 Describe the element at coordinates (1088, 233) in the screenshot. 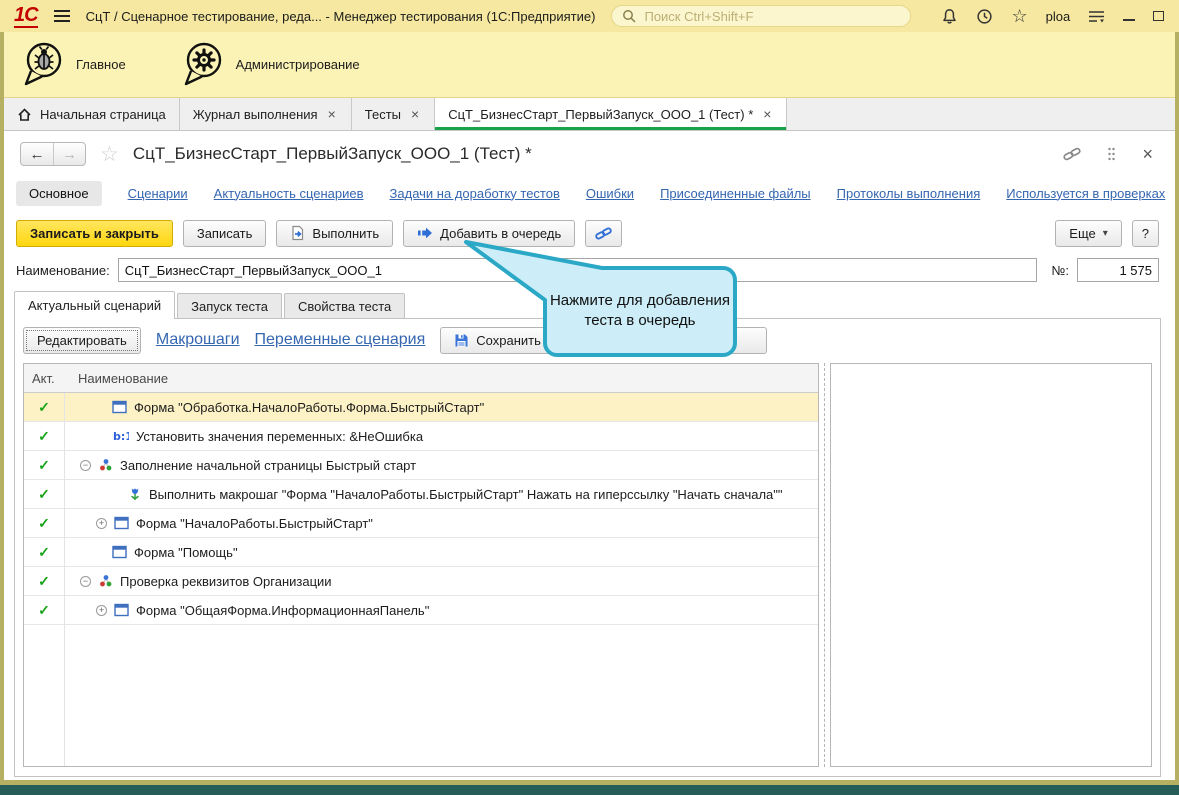

I see `more-button: Еще ▾` at that location.